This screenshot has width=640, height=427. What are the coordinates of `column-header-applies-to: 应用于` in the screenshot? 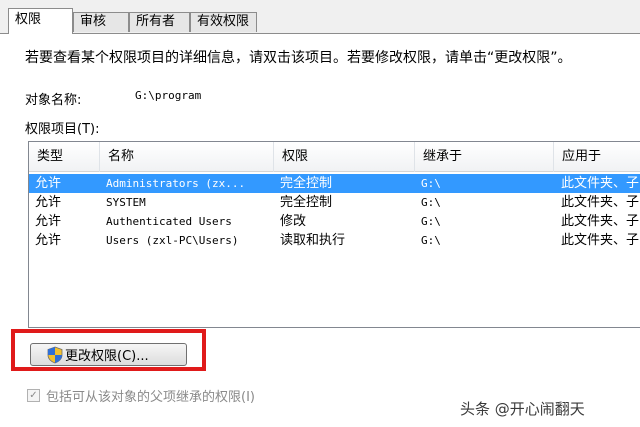 It's located at (597, 157).